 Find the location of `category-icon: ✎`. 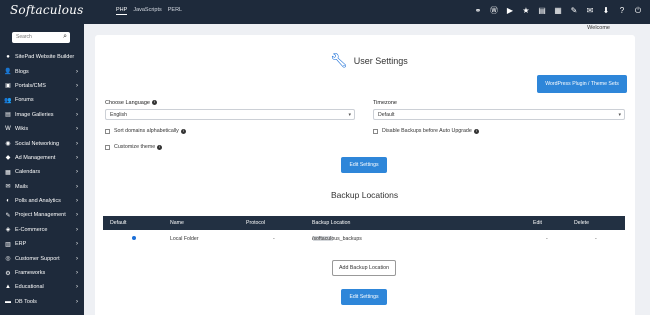

category-icon: ✎ is located at coordinates (8, 215).